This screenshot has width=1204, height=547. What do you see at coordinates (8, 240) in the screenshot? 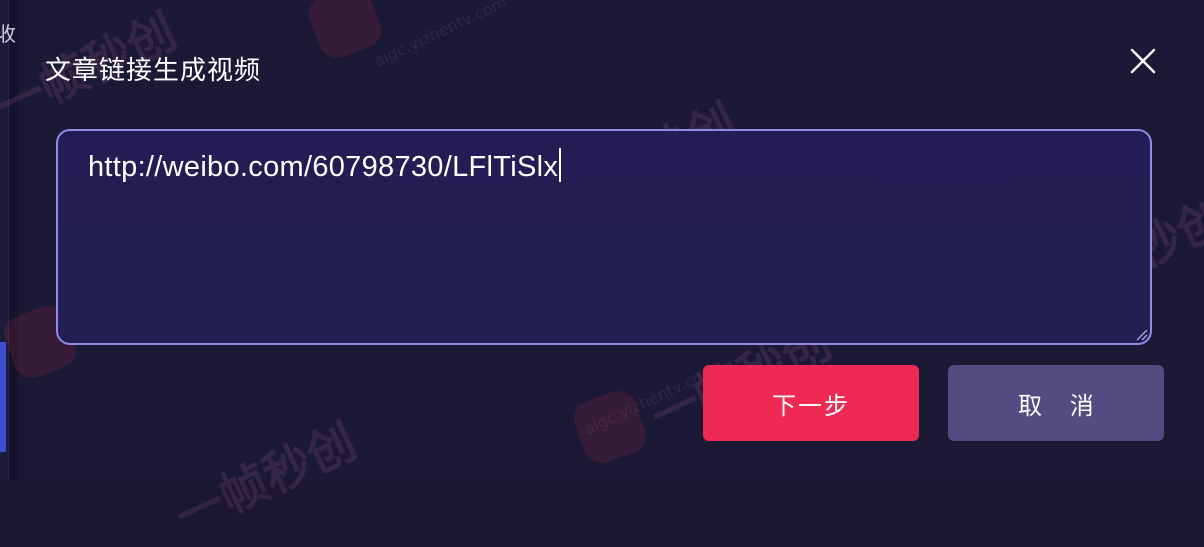
I see `background-sidebar: 收` at bounding box center [8, 240].